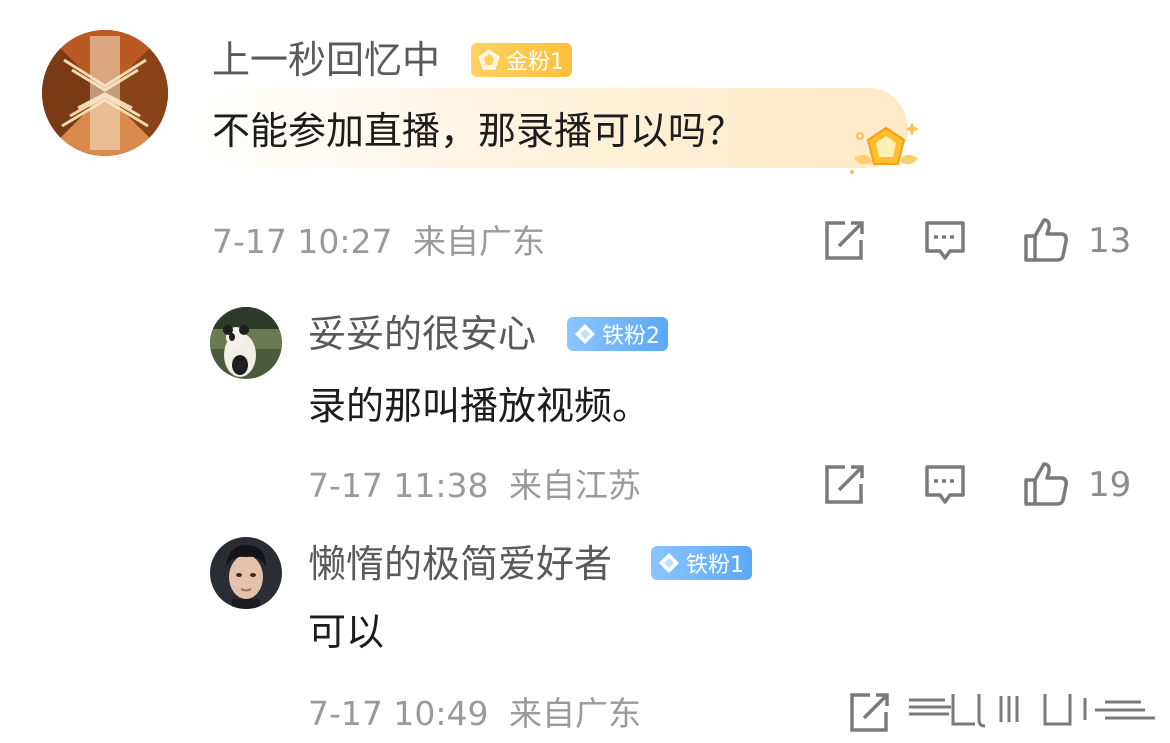  I want to click on fan-badge-iron: 铁粉2, so click(617, 334).